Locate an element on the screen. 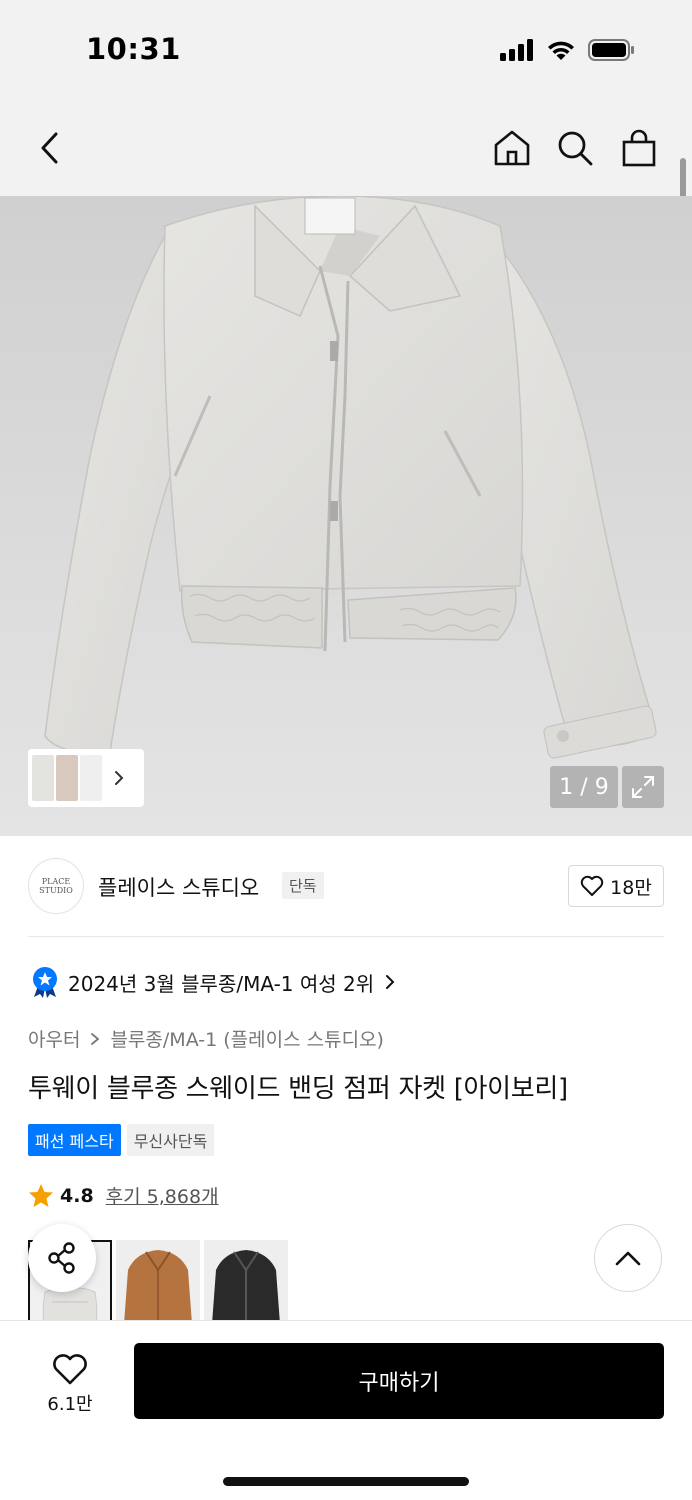  search-button is located at coordinates (575, 148).